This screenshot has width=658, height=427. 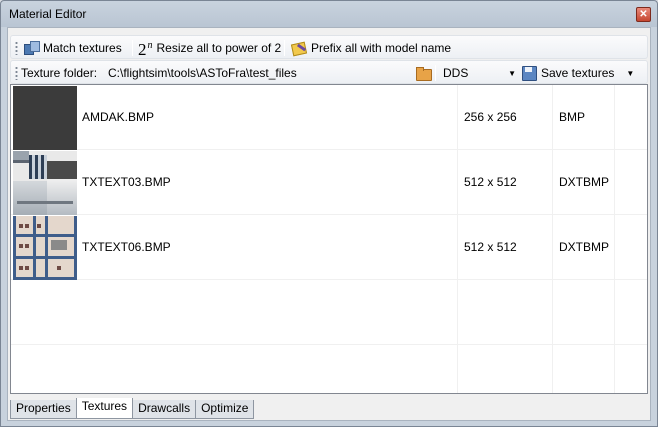 What do you see at coordinates (329, 14) in the screenshot?
I see `title-bar: Material Editor ✕` at bounding box center [329, 14].